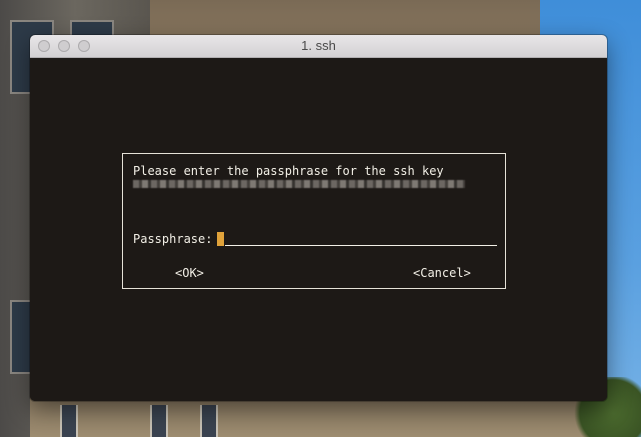 Image resolution: width=641 pixels, height=437 pixels. I want to click on ok-button: <OK>, so click(189, 273).